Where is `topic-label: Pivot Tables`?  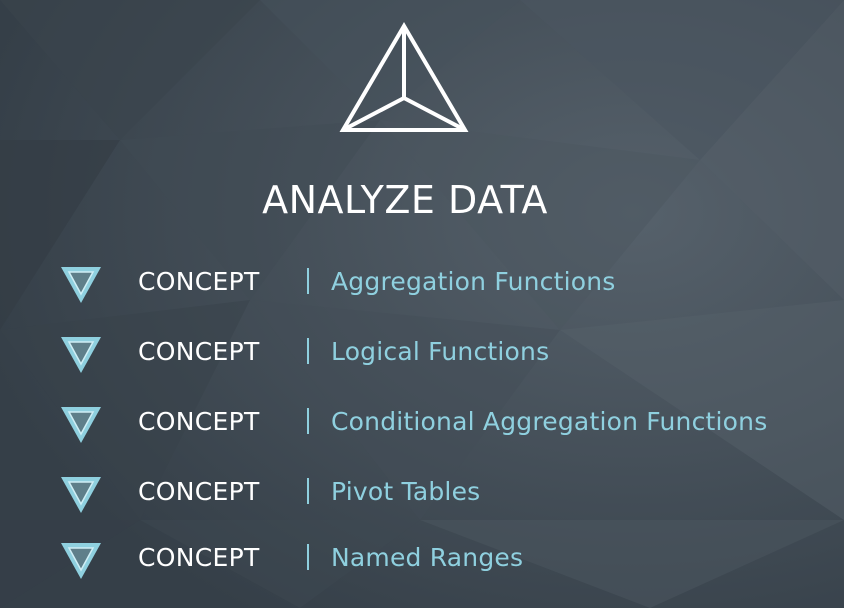
topic-label: Pivot Tables is located at coordinates (406, 491).